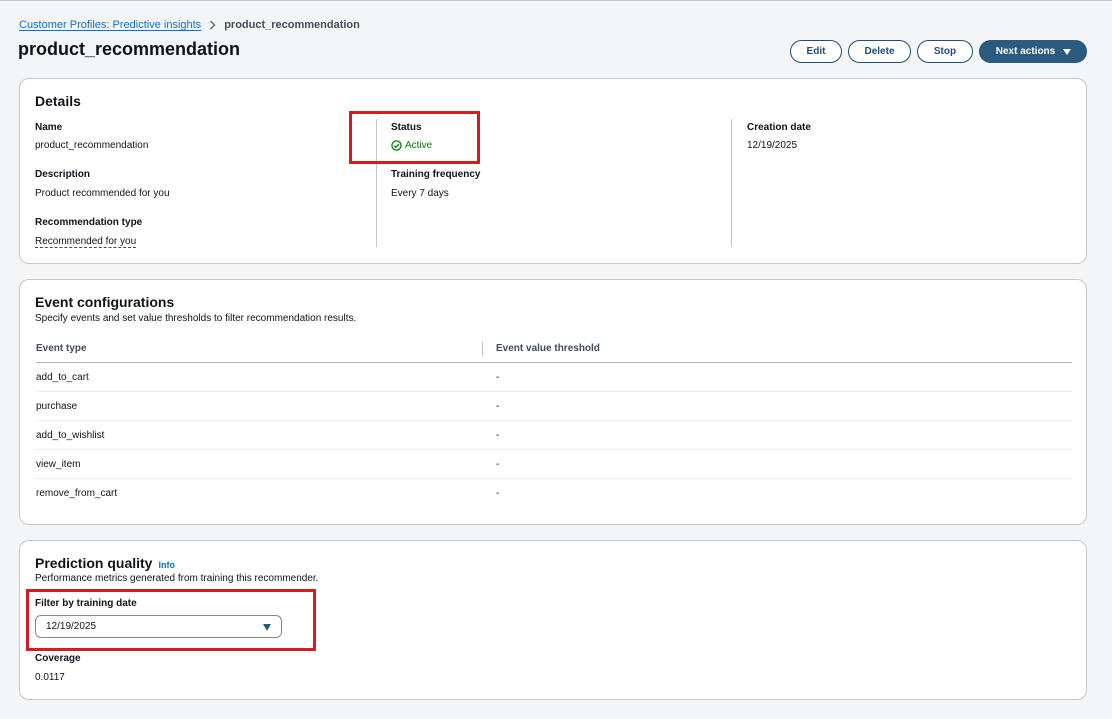  What do you see at coordinates (166, 565) in the screenshot?
I see `info-link: Info` at bounding box center [166, 565].